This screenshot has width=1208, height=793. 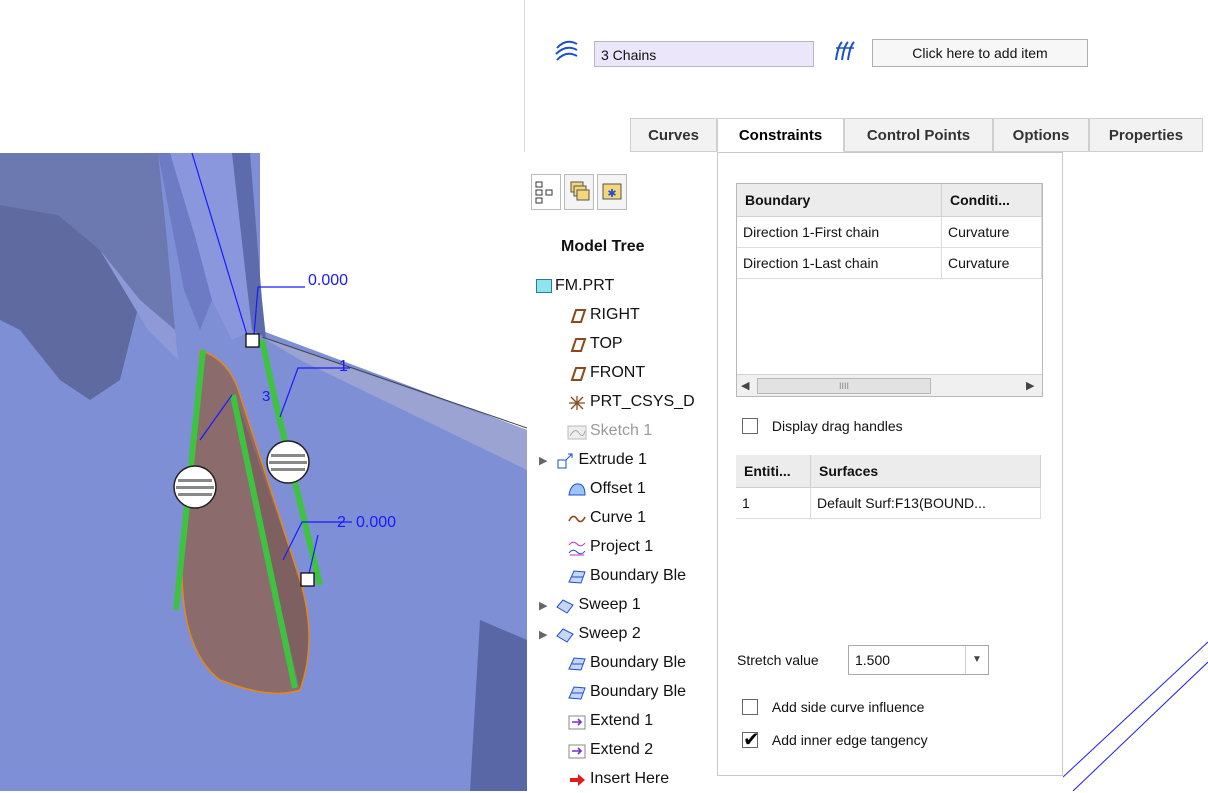 I want to click on dimension-label-top: 0.000, so click(x=328, y=281).